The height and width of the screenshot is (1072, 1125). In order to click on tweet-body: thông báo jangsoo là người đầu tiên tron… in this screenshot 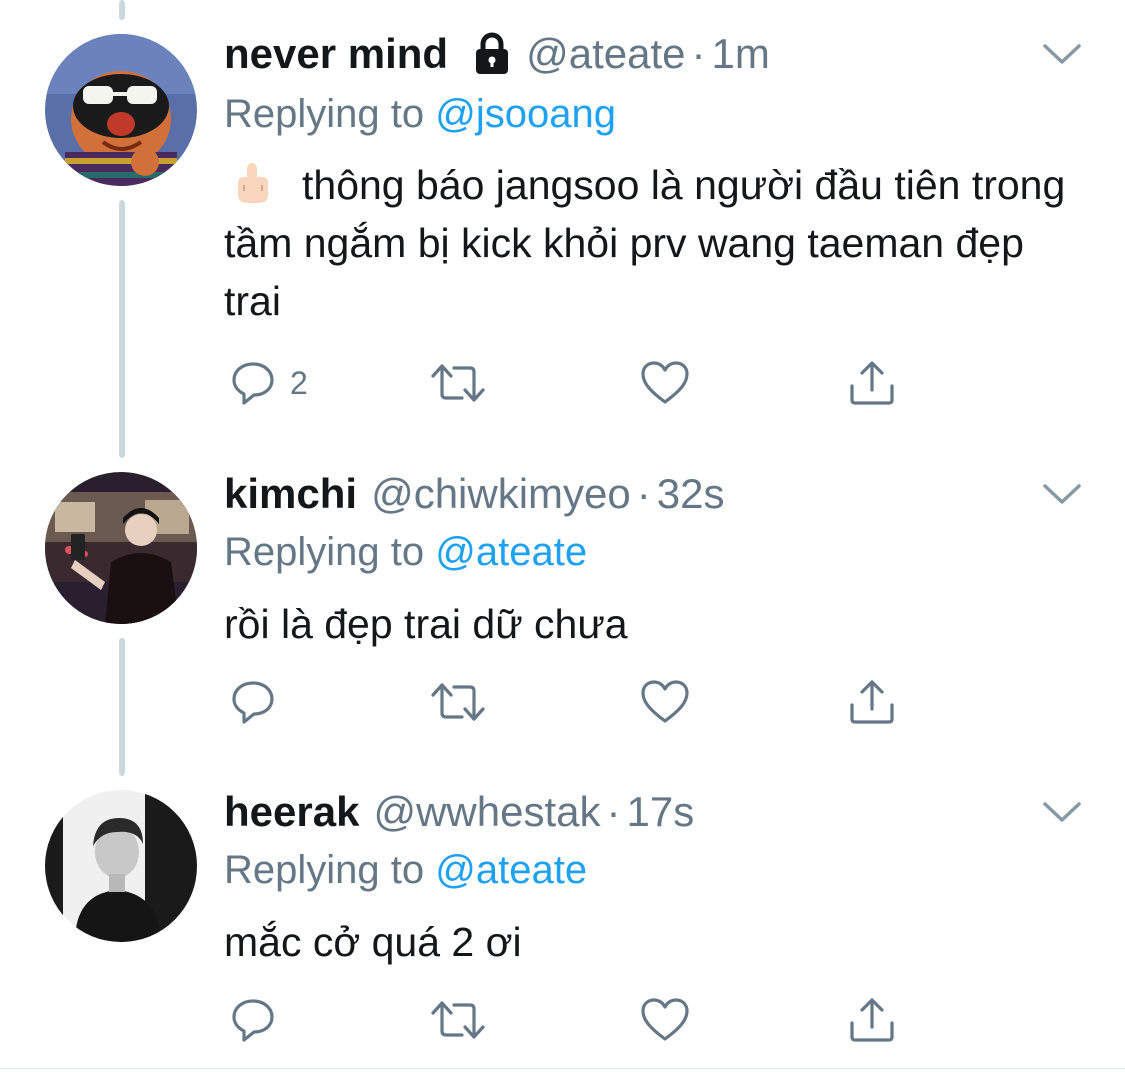, I will do `click(645, 243)`.